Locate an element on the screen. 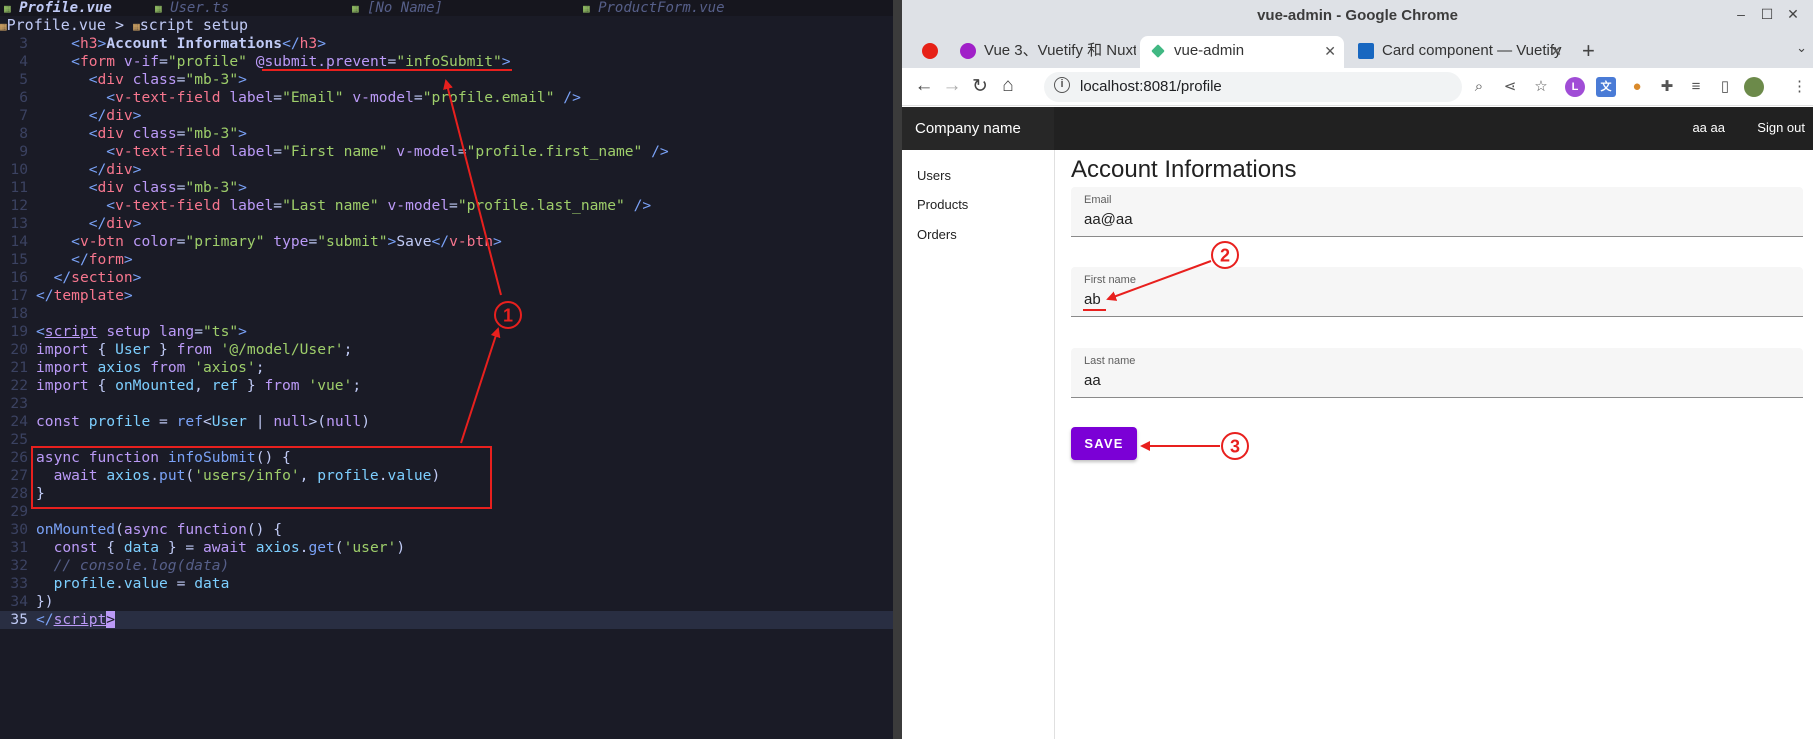 Image resolution: width=1813 pixels, height=739 pixels. code-line: 32 // console.log(data) is located at coordinates (120, 565).